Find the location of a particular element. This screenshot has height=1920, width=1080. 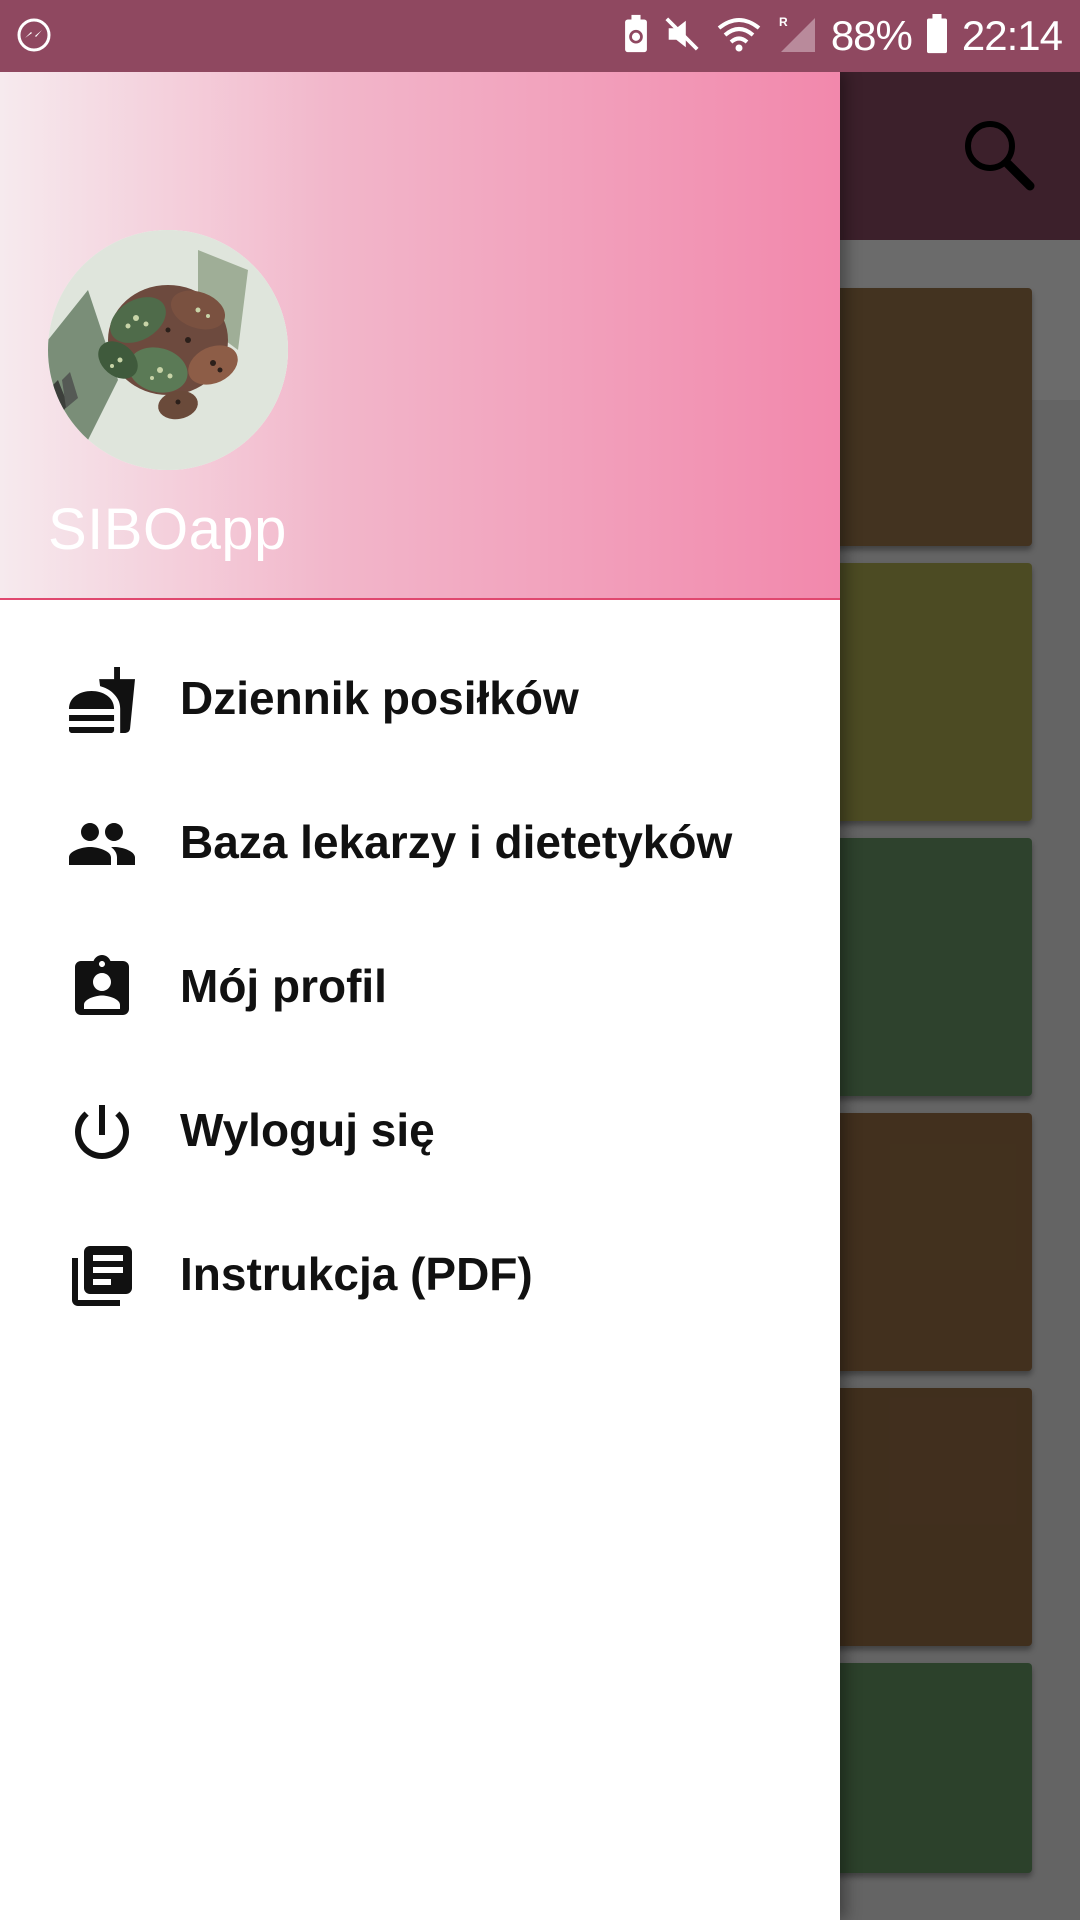

svg-text: R is located at coordinates (783, 22).